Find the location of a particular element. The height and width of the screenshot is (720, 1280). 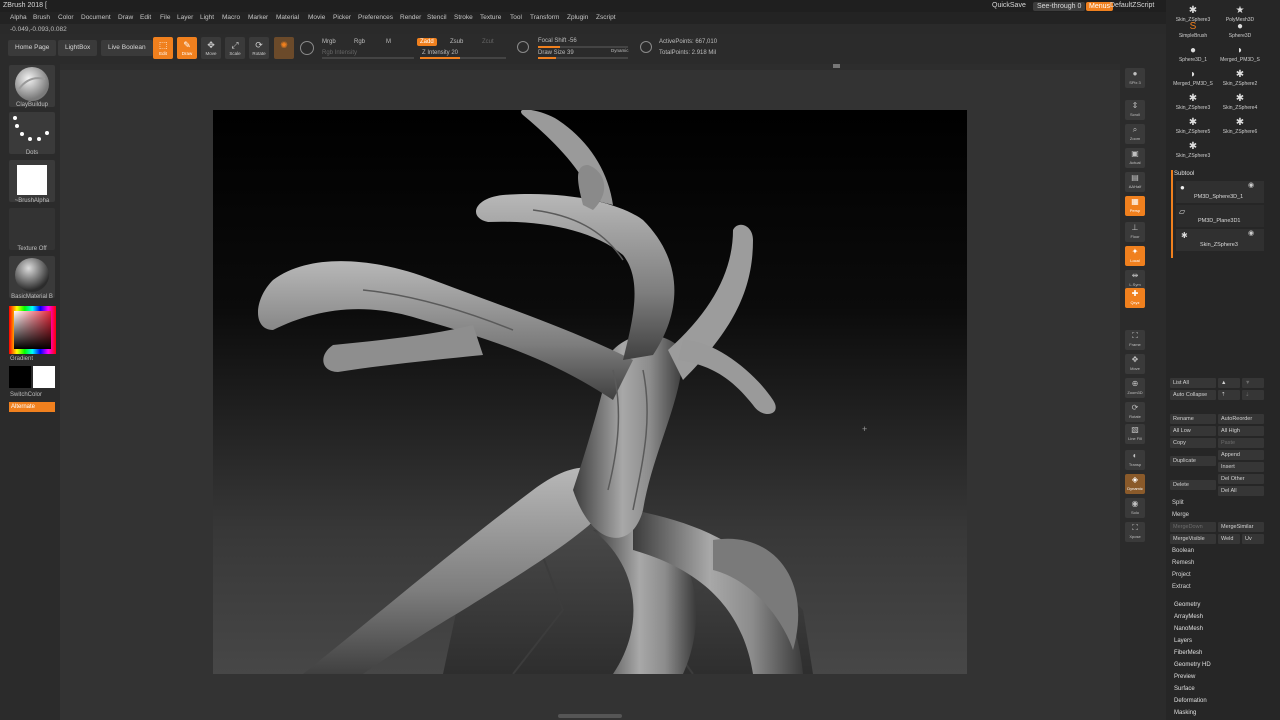

section-geometry-hd: Geometry HD is located at coordinates (1192, 665).